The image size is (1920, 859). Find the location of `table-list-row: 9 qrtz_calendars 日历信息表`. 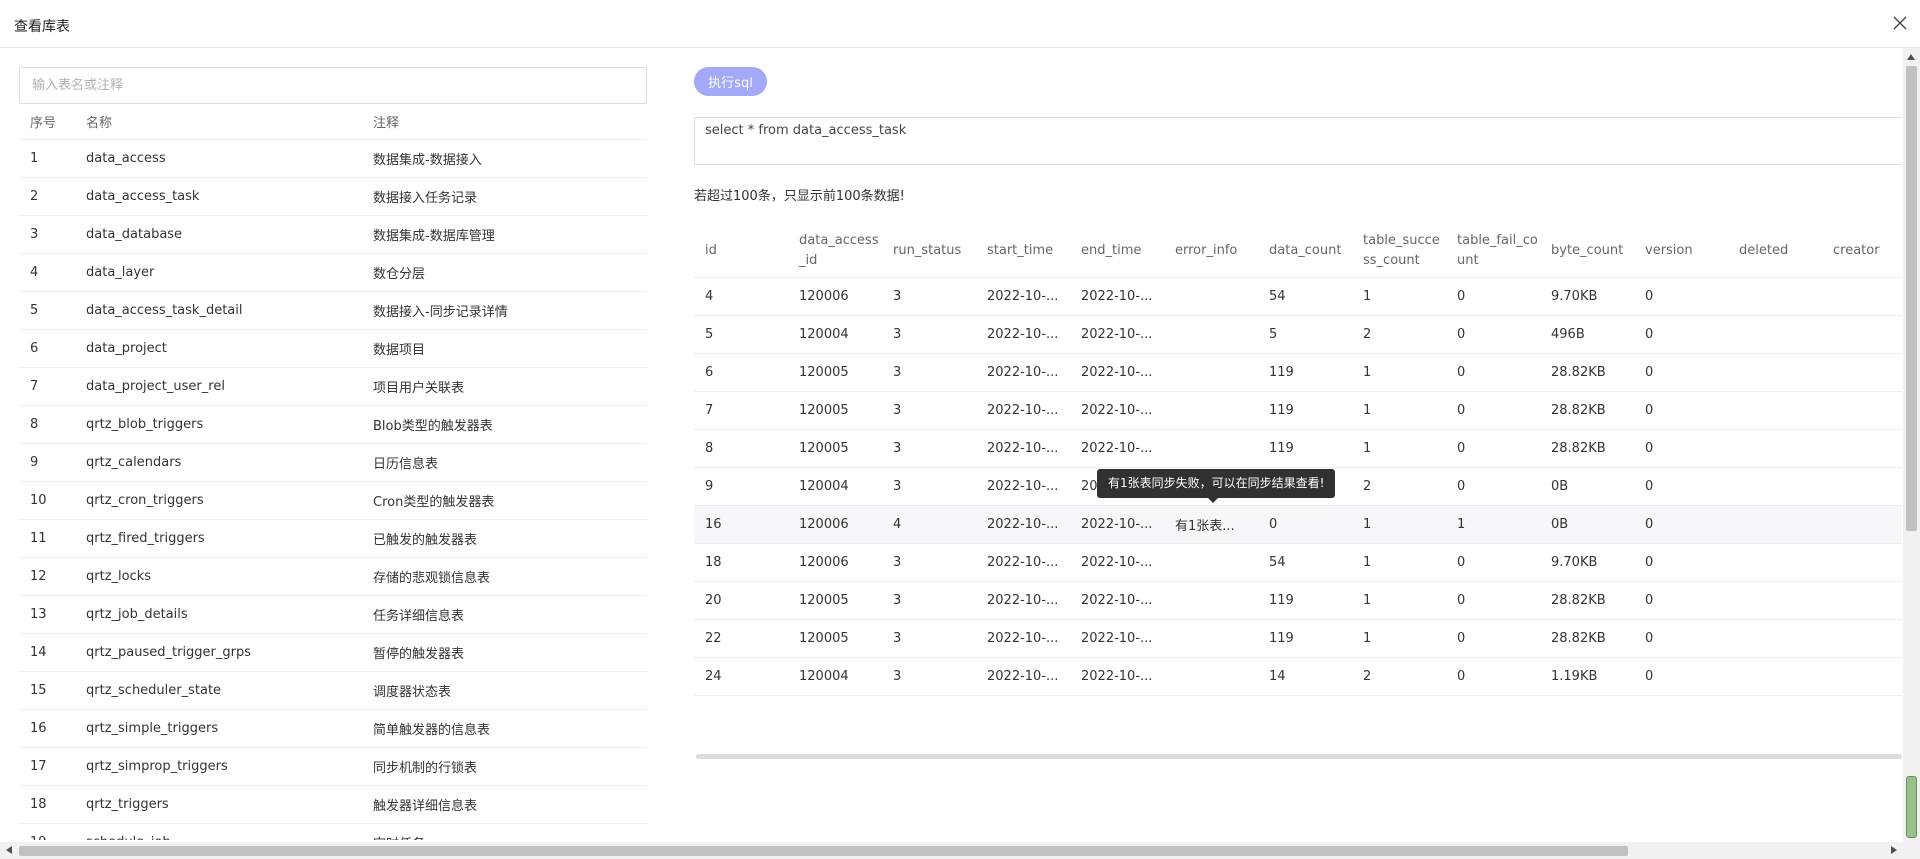

table-list-row: 9 qrtz_calendars 日历信息表 is located at coordinates (333, 463).